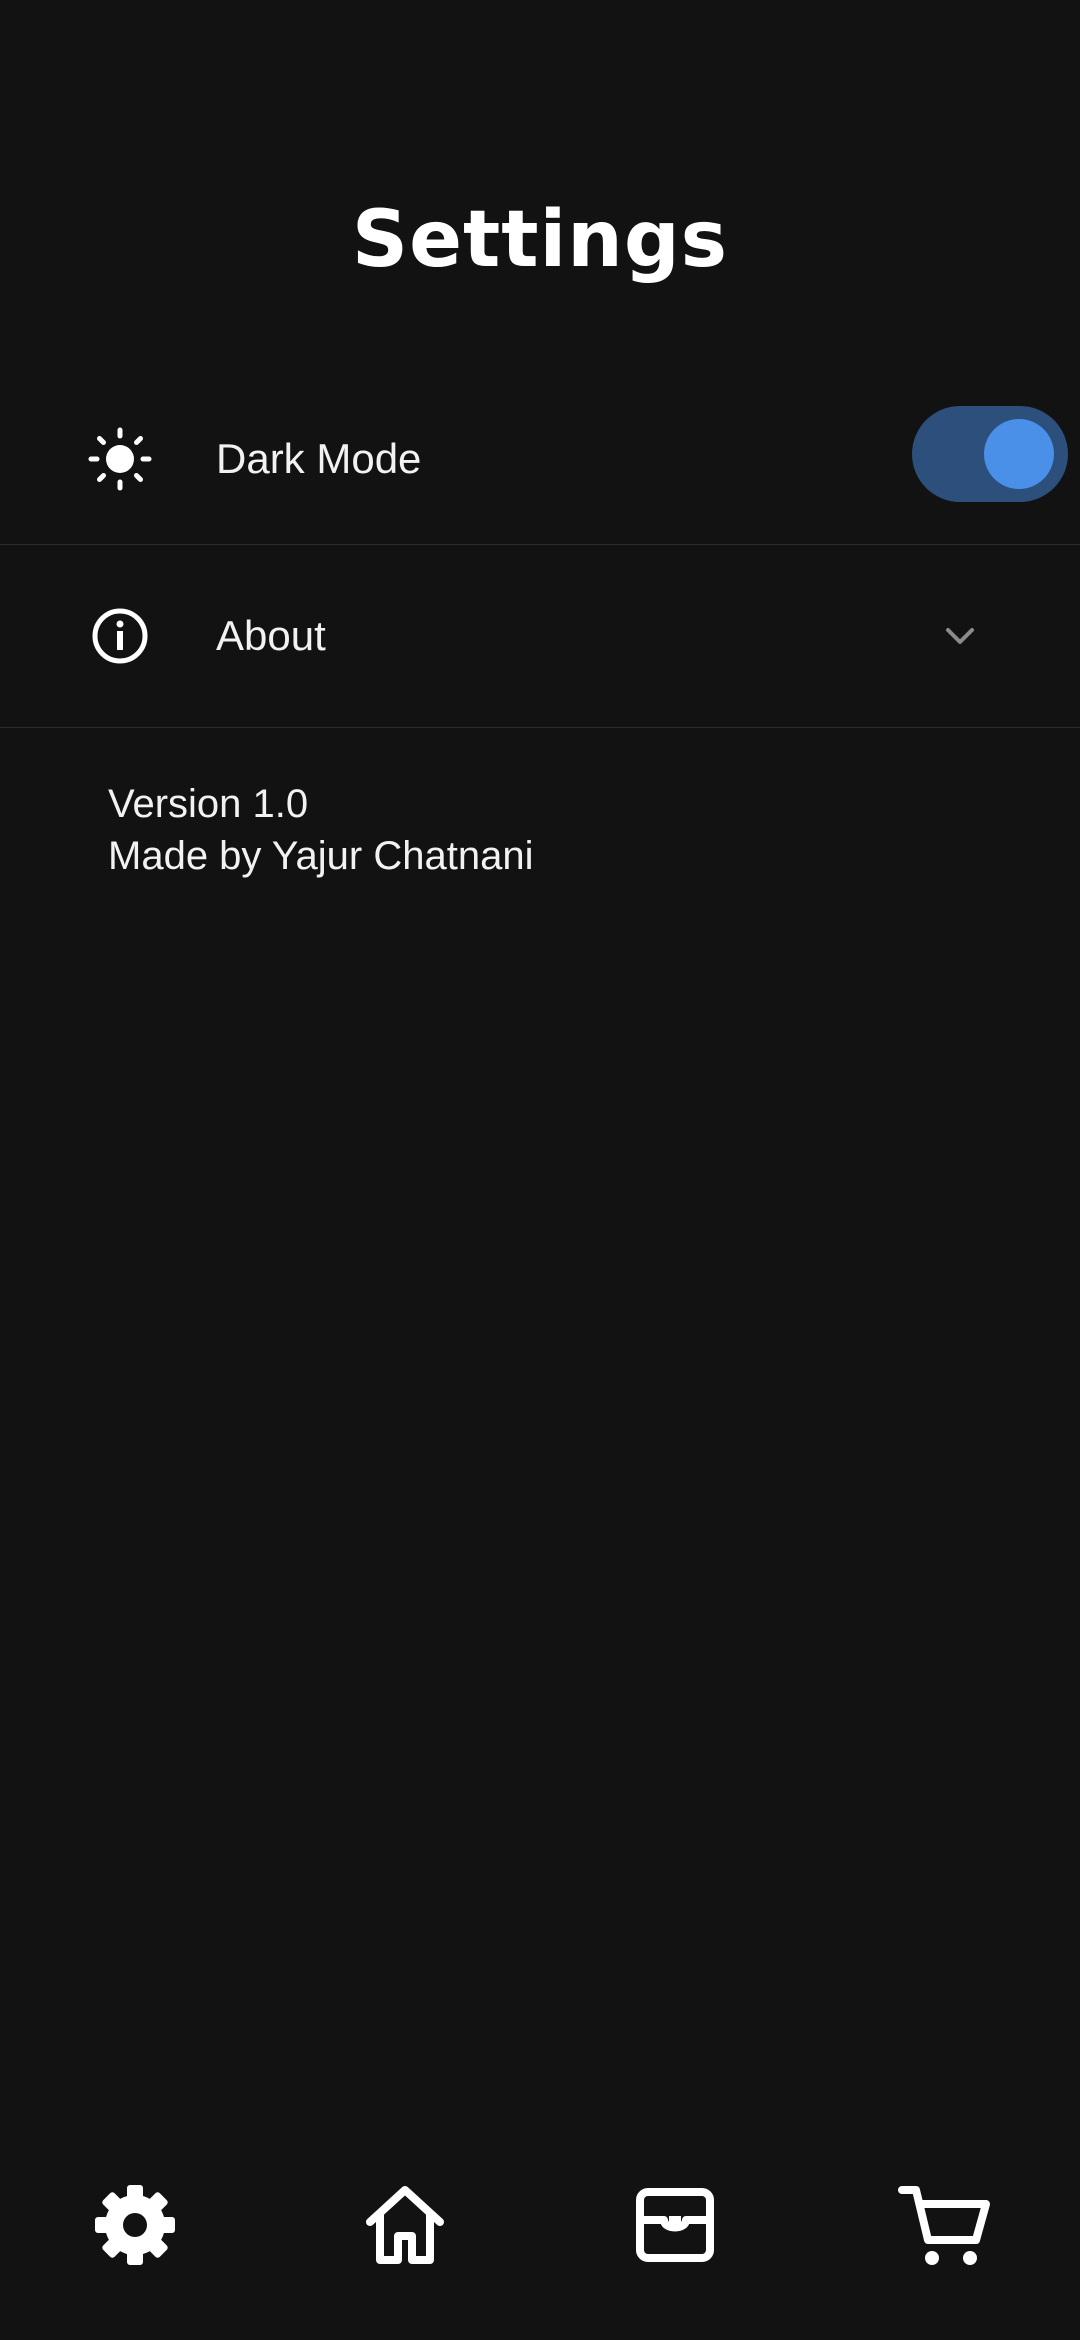 The image size is (1080, 2340). What do you see at coordinates (135, 2234) in the screenshot?
I see `gear-icon` at bounding box center [135, 2234].